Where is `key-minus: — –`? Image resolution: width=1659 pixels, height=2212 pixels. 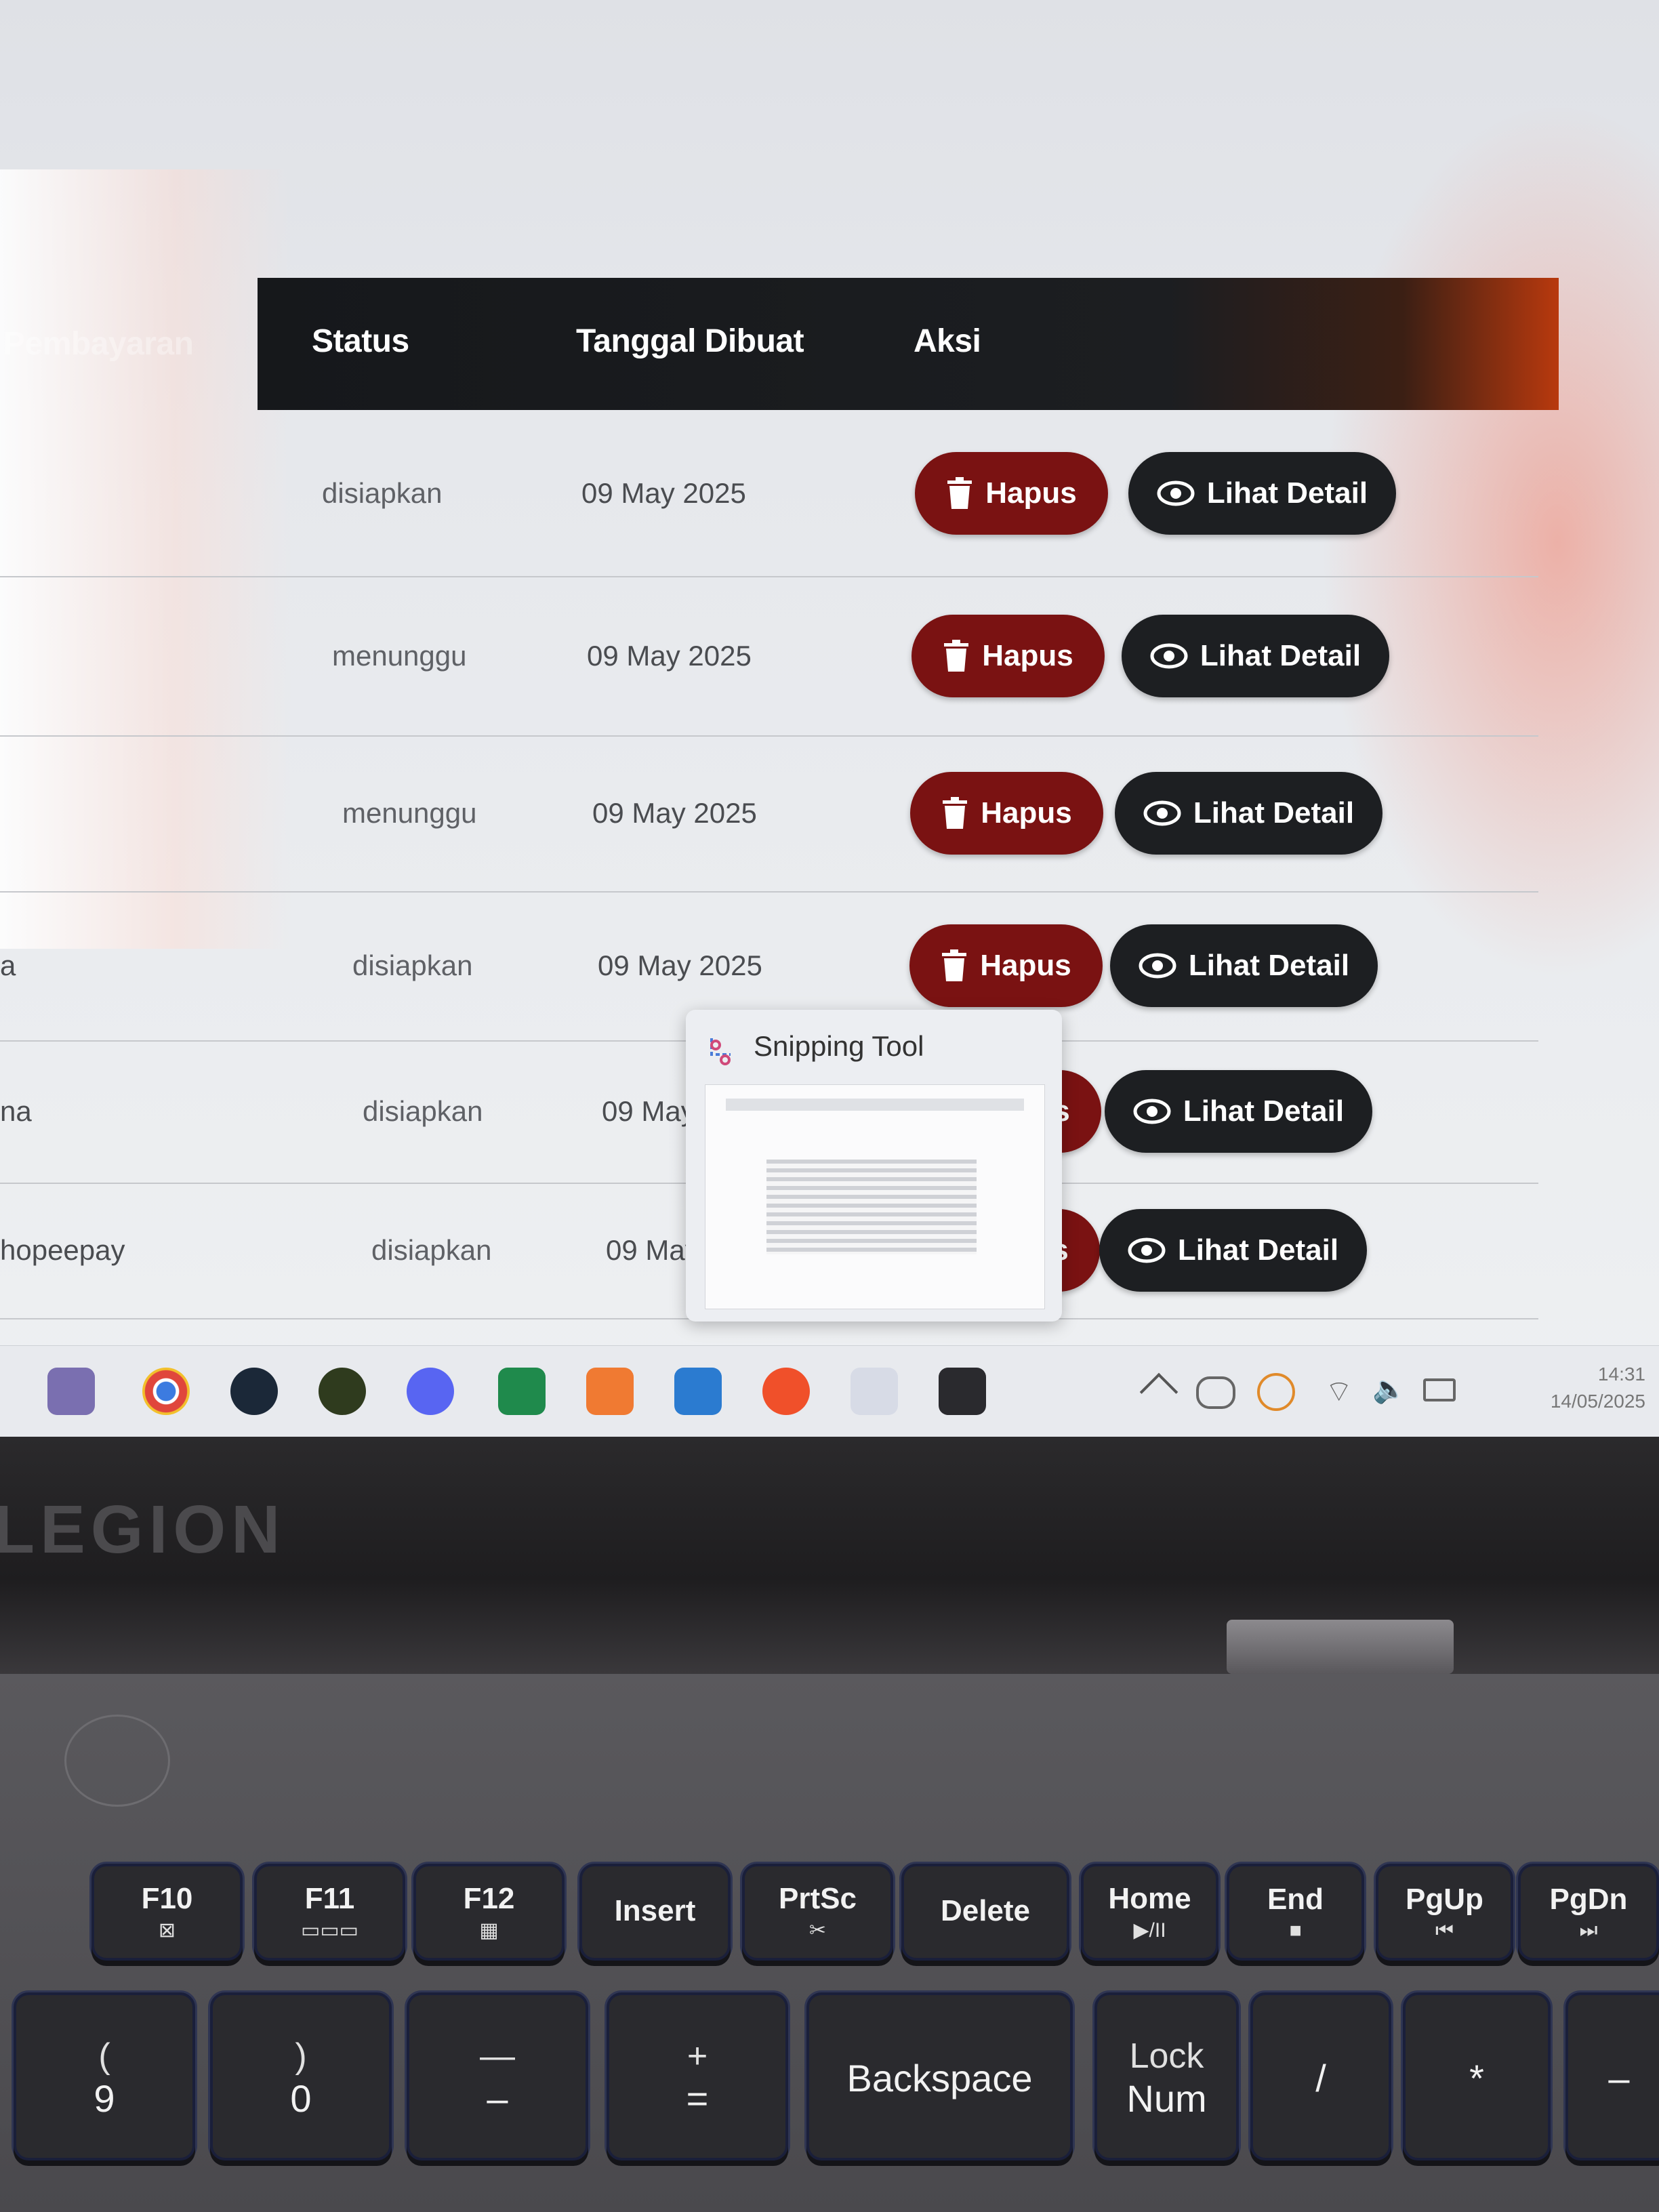 key-minus: — – is located at coordinates (498, 2076).